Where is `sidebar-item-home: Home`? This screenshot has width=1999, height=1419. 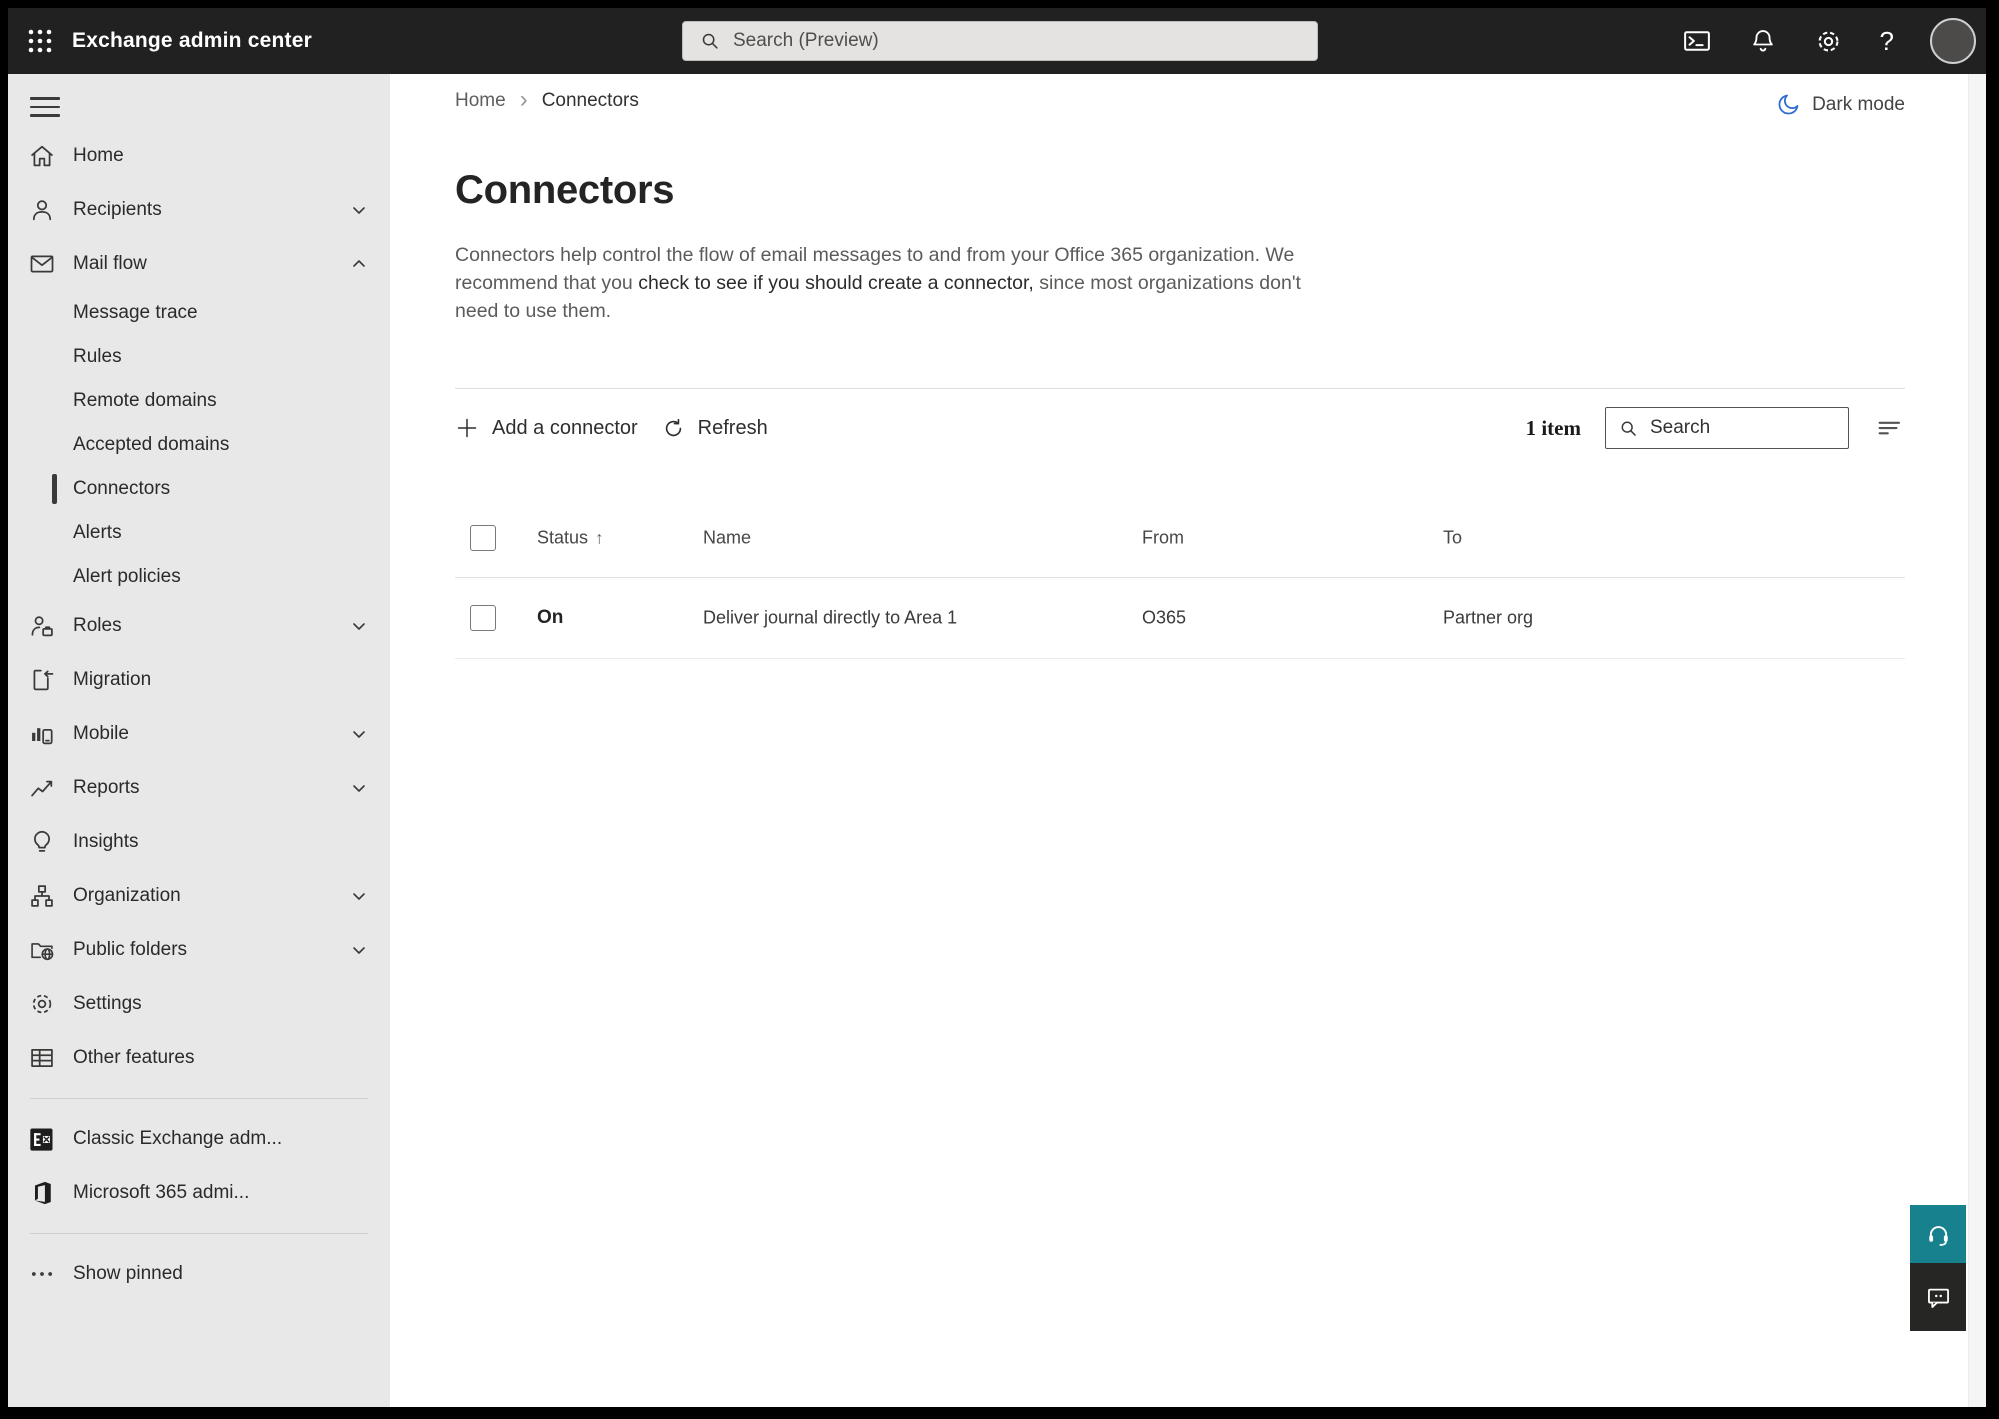
sidebar-item-home: Home is located at coordinates (199, 156).